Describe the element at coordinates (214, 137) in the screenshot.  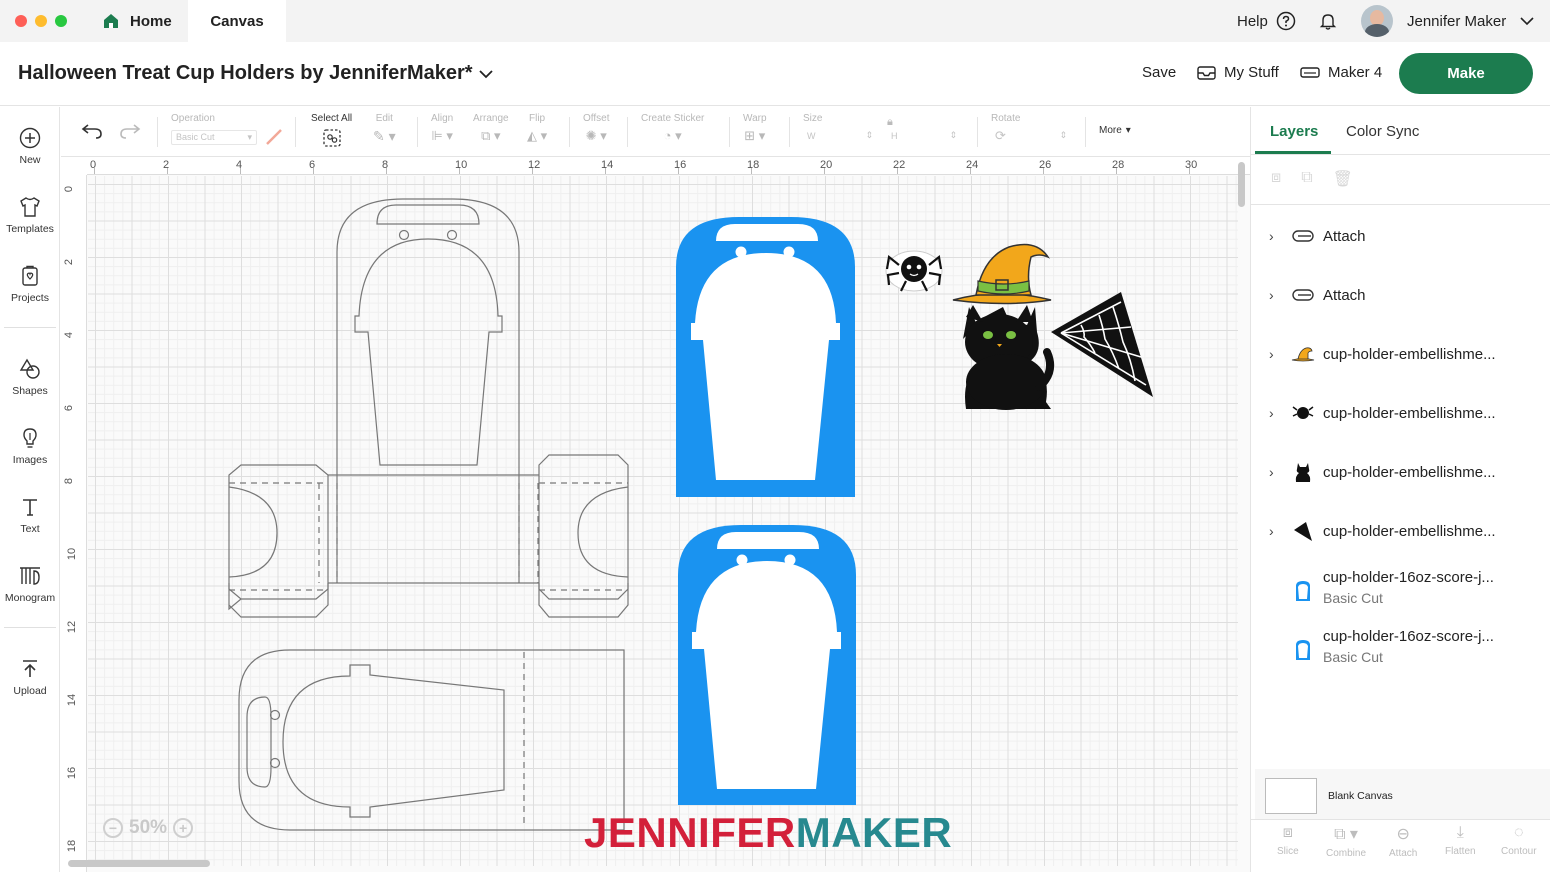
I see `operation-select: Basic Cut ▾` at that location.